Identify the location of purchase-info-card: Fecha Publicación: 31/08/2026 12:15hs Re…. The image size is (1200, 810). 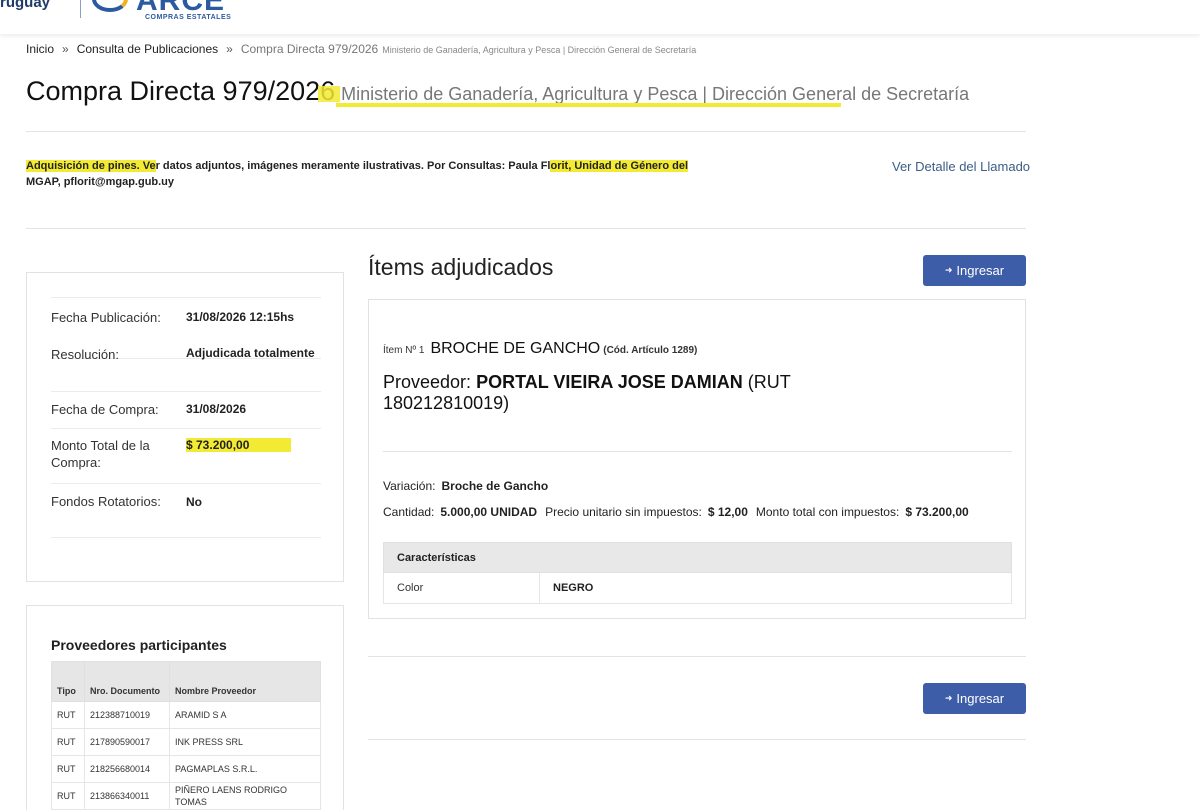
(185, 427).